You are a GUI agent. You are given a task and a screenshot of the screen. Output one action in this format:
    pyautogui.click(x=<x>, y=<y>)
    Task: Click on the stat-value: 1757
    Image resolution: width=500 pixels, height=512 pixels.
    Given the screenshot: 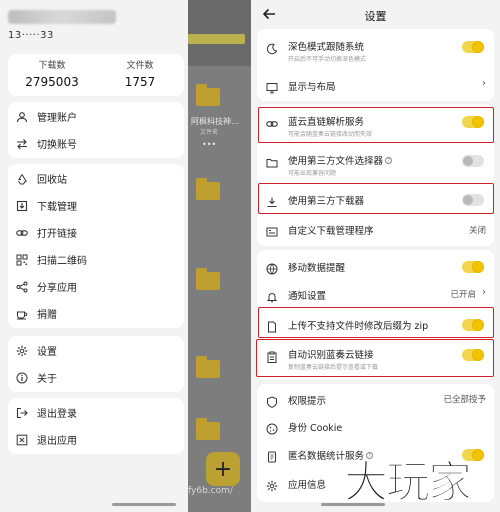 What is the action you would take?
    pyautogui.click(x=140, y=82)
    